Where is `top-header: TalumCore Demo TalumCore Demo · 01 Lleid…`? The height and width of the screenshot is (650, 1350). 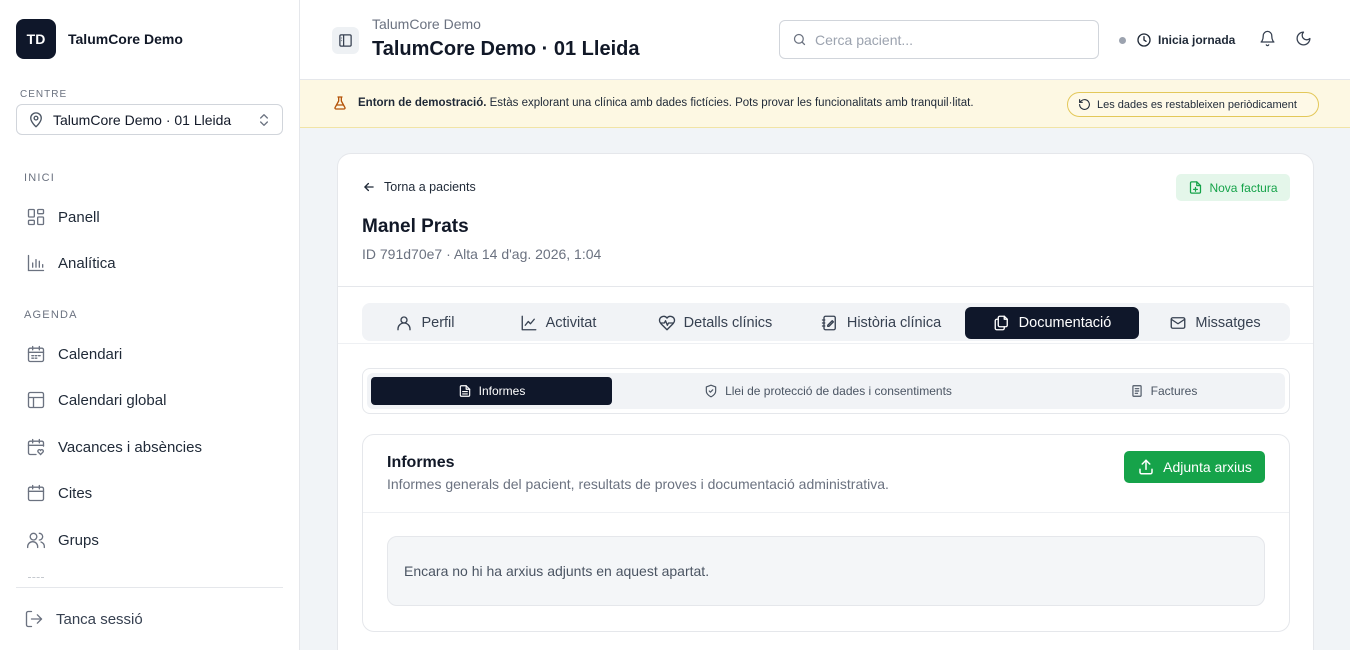 top-header: TalumCore Demo TalumCore Demo · 01 Lleid… is located at coordinates (825, 40).